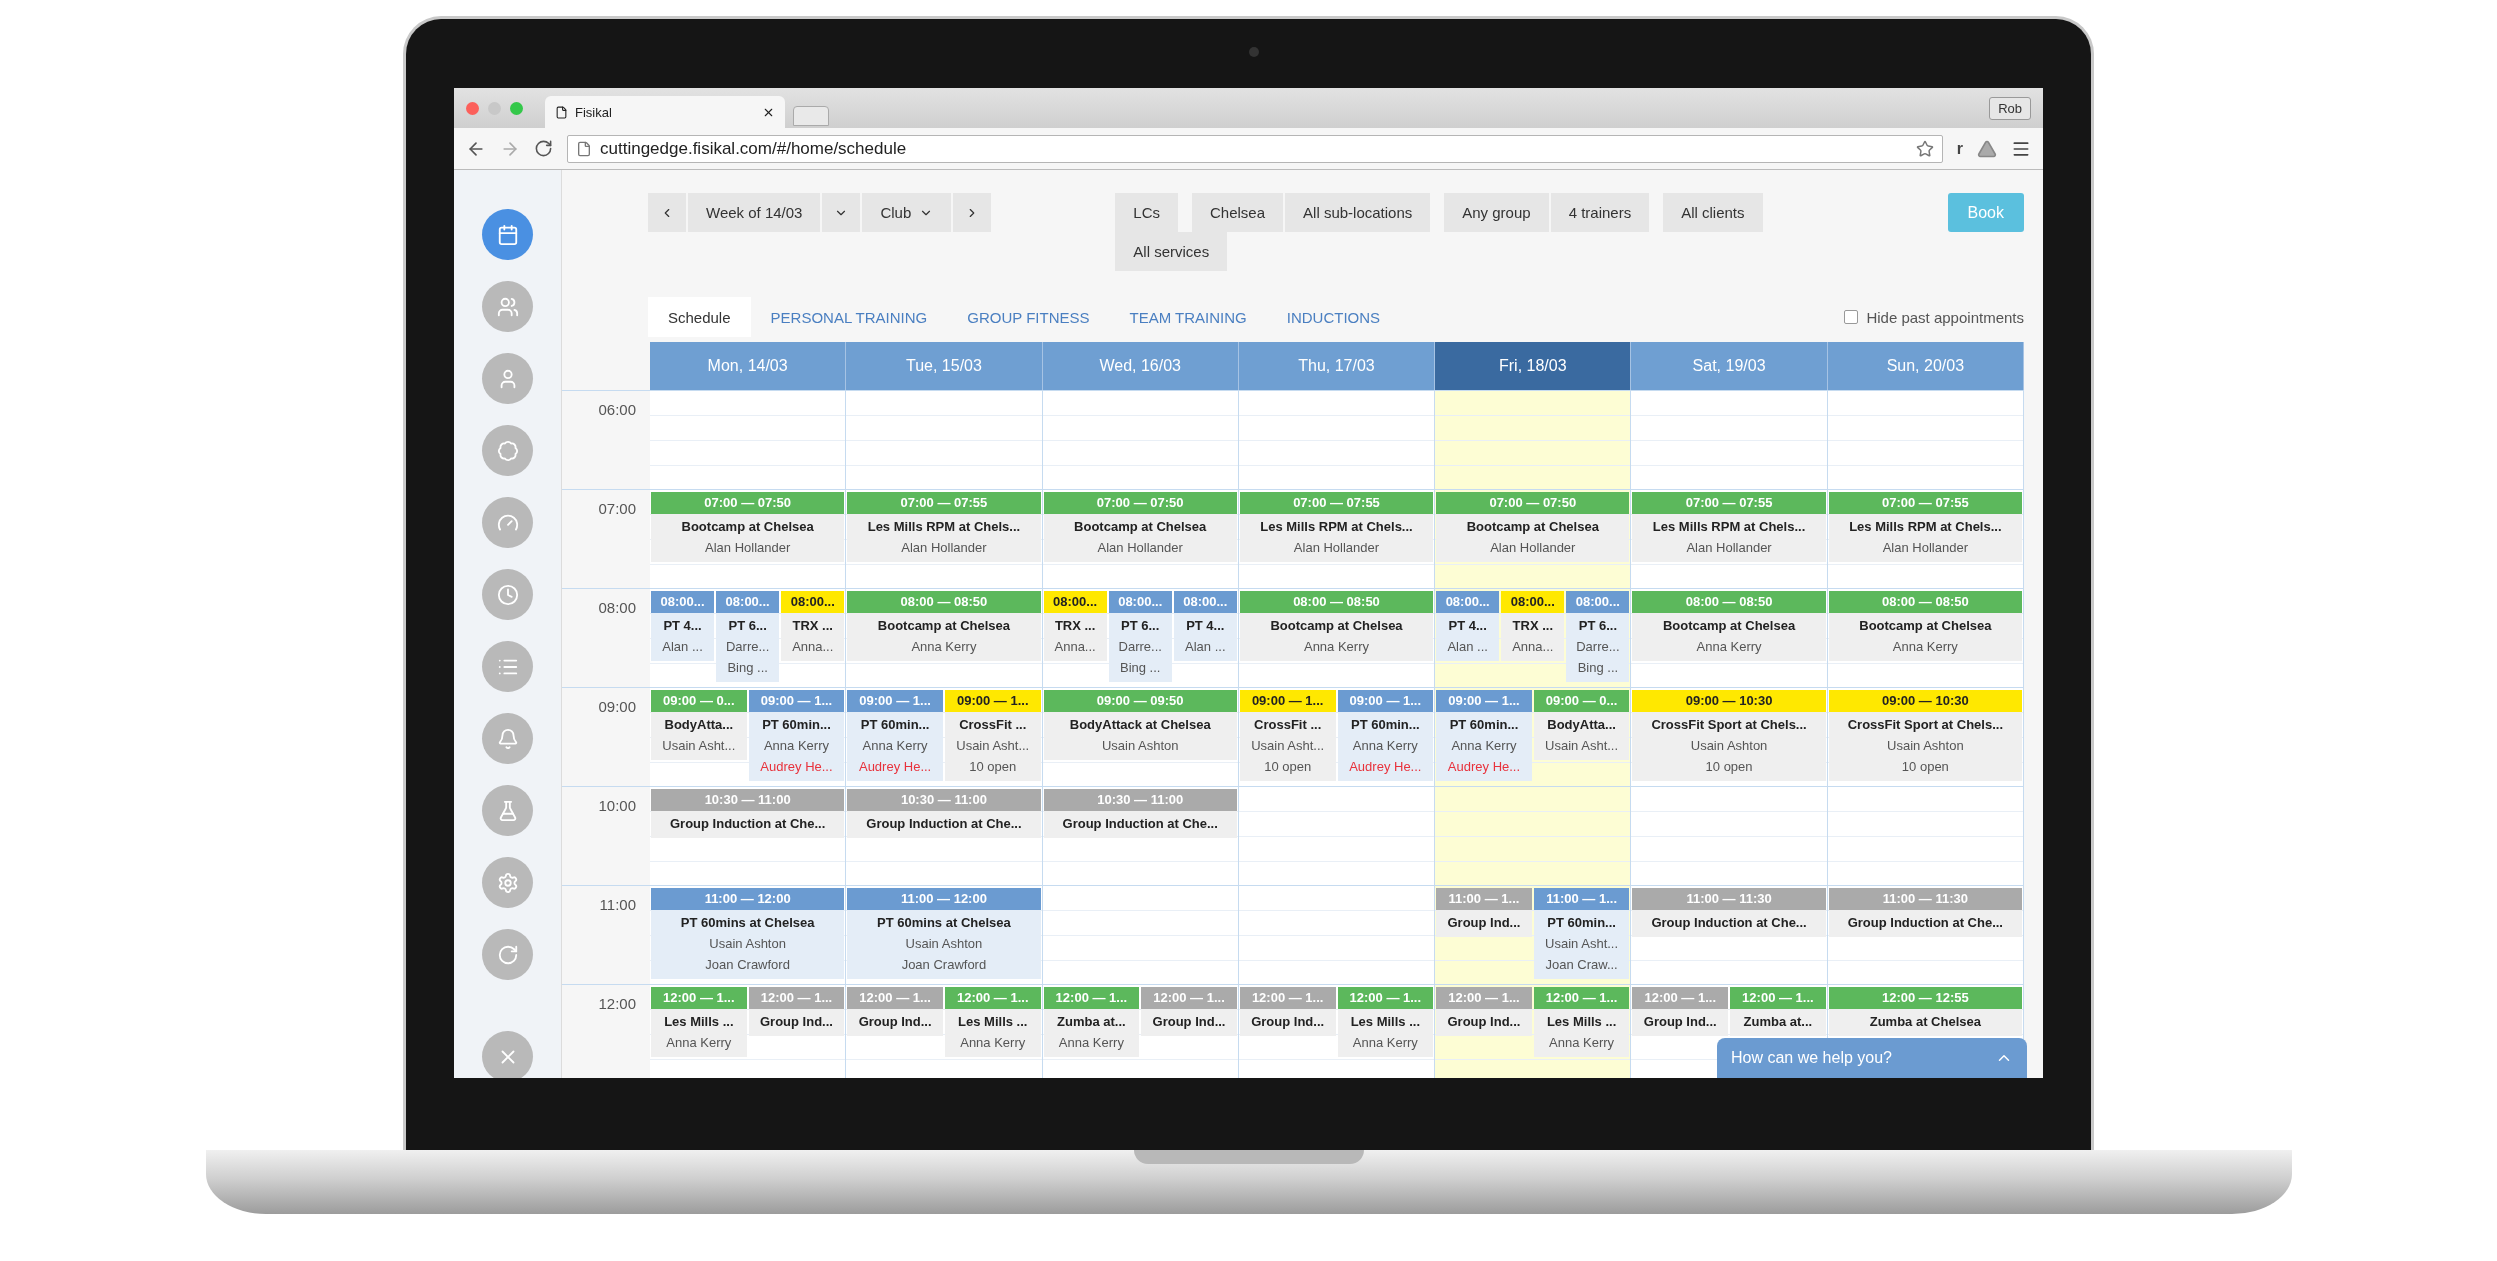 This screenshot has width=2497, height=1261. What do you see at coordinates (1028, 317) in the screenshot?
I see `tab: GROUP FITNESS` at bounding box center [1028, 317].